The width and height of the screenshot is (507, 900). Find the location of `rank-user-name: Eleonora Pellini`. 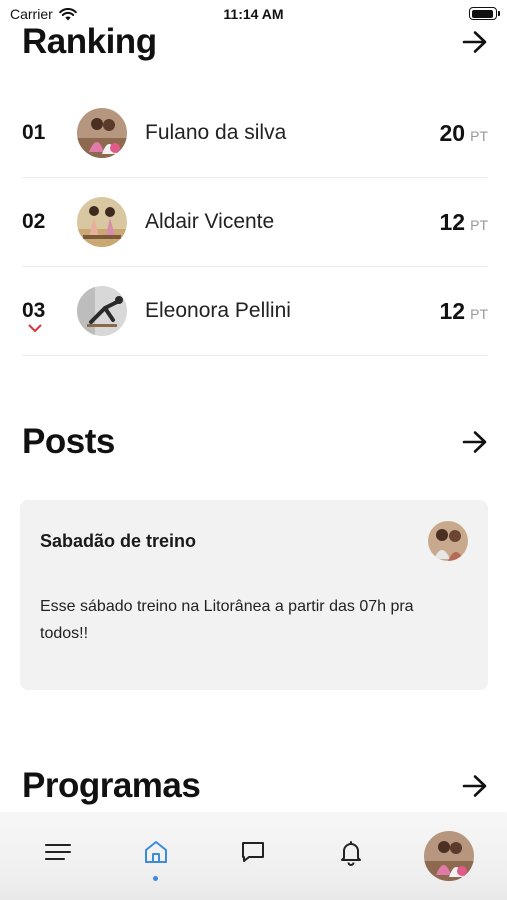

rank-user-name: Eleonora Pellini is located at coordinates (218, 310).